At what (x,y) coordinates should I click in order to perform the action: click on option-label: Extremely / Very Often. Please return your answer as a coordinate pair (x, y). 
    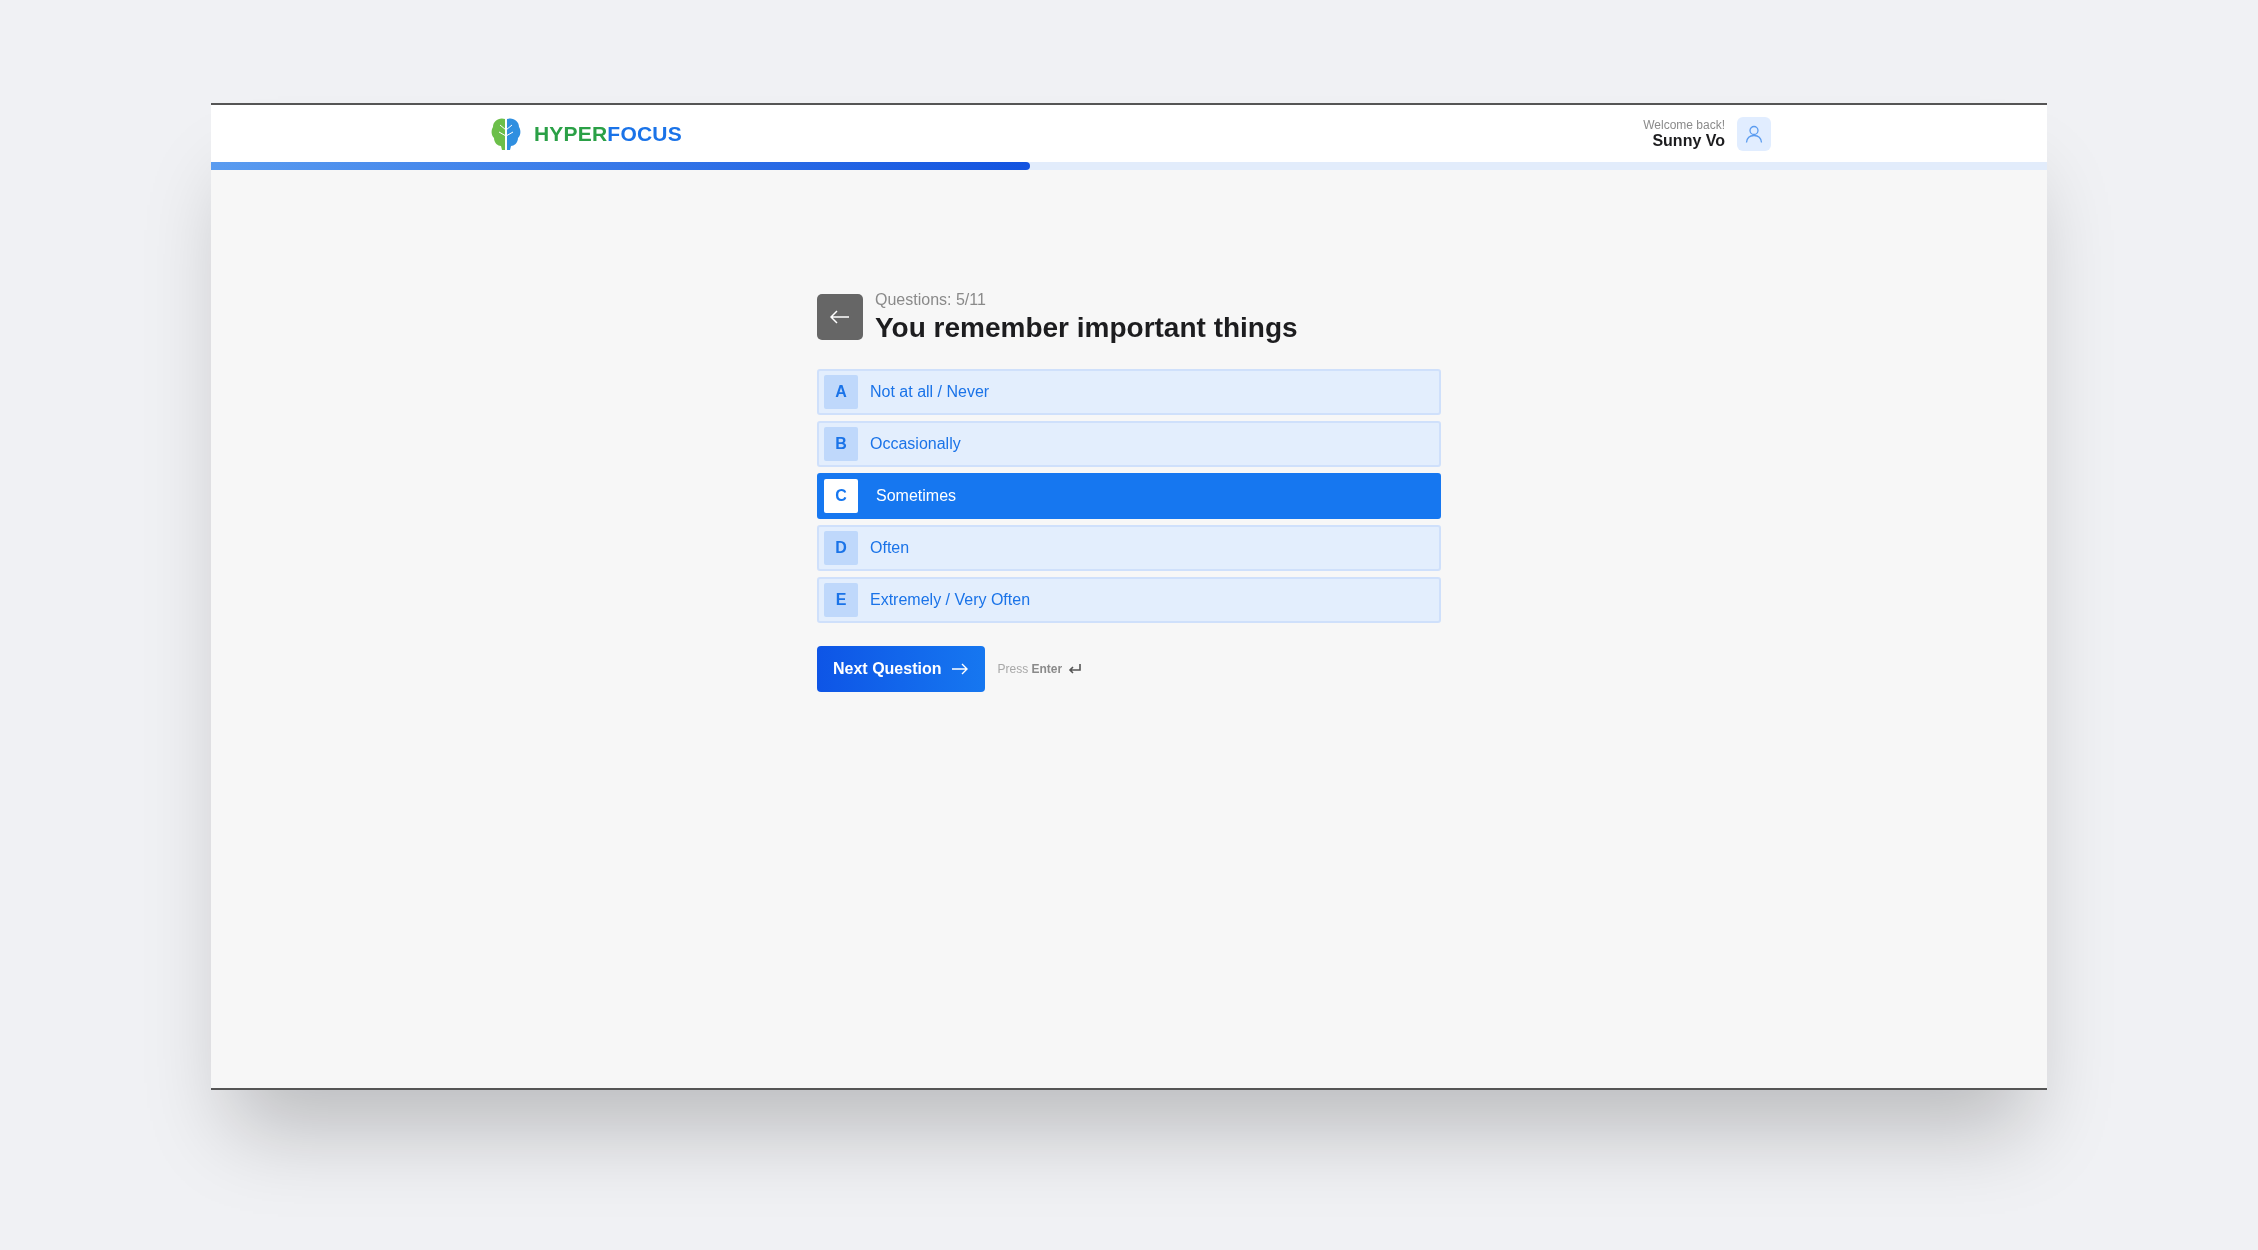
    Looking at the image, I should click on (950, 600).